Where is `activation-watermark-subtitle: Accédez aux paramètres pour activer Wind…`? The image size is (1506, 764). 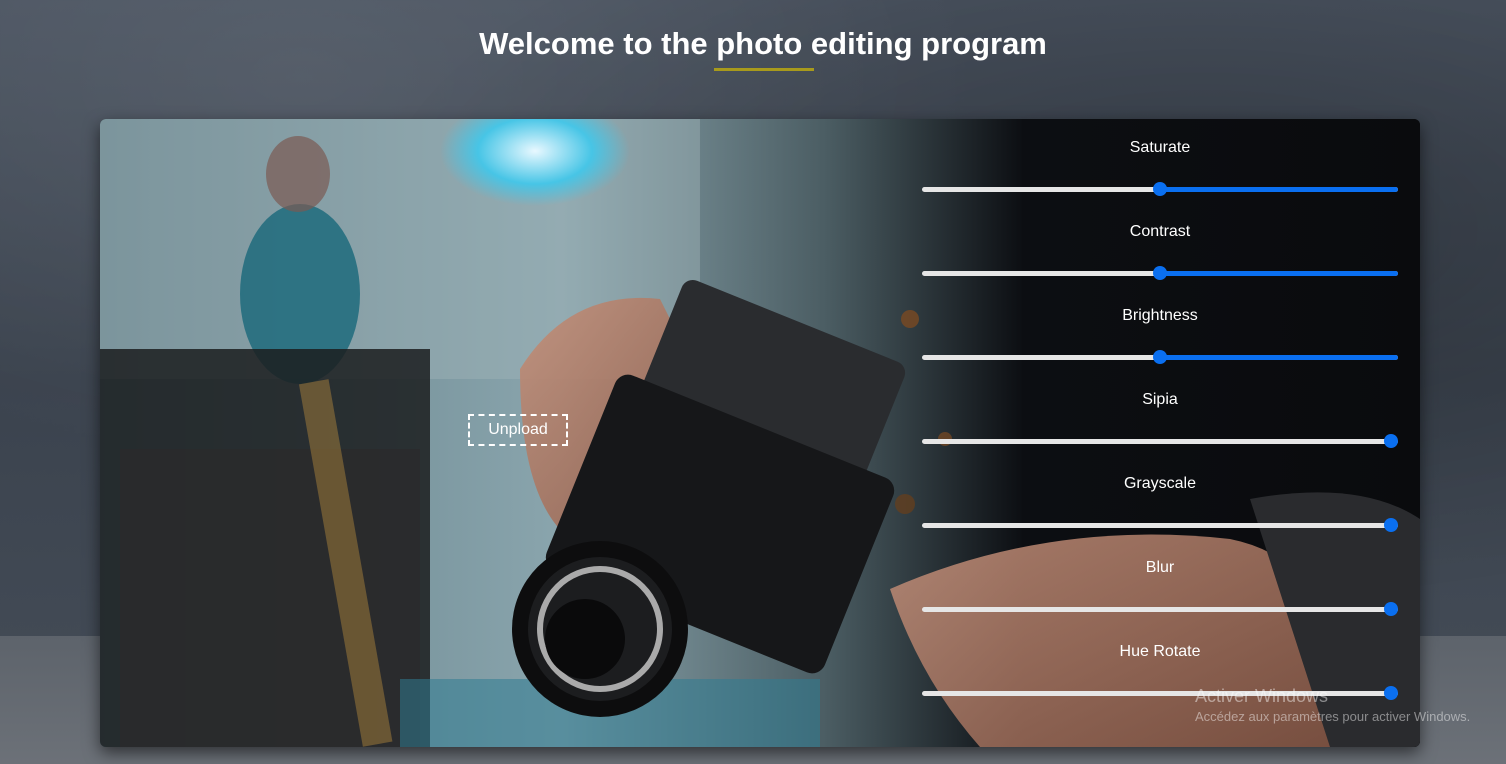 activation-watermark-subtitle: Accédez aux paramètres pour activer Wind… is located at coordinates (1333, 716).